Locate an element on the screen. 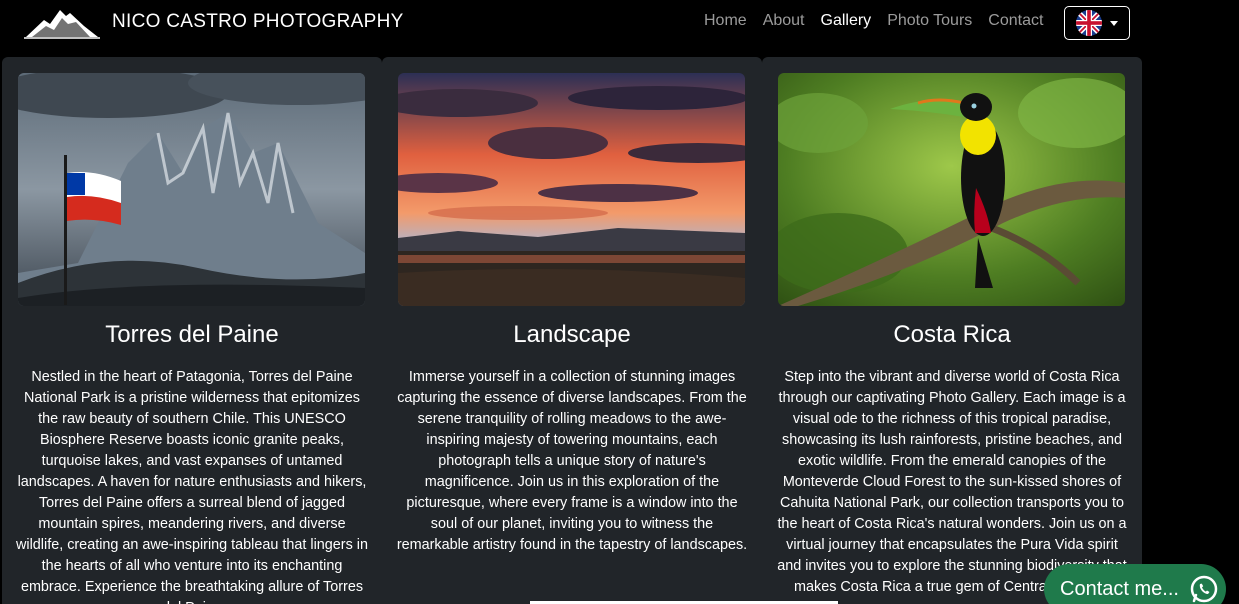  uk-flag-icon is located at coordinates (1089, 23).